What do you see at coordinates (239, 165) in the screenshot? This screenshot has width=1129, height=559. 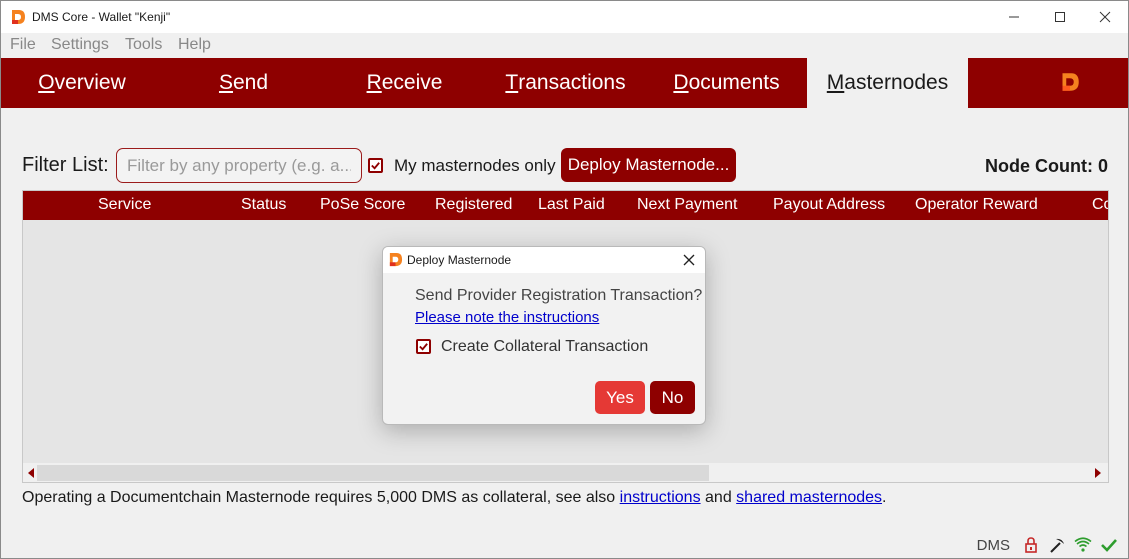 I see `filter-input` at bounding box center [239, 165].